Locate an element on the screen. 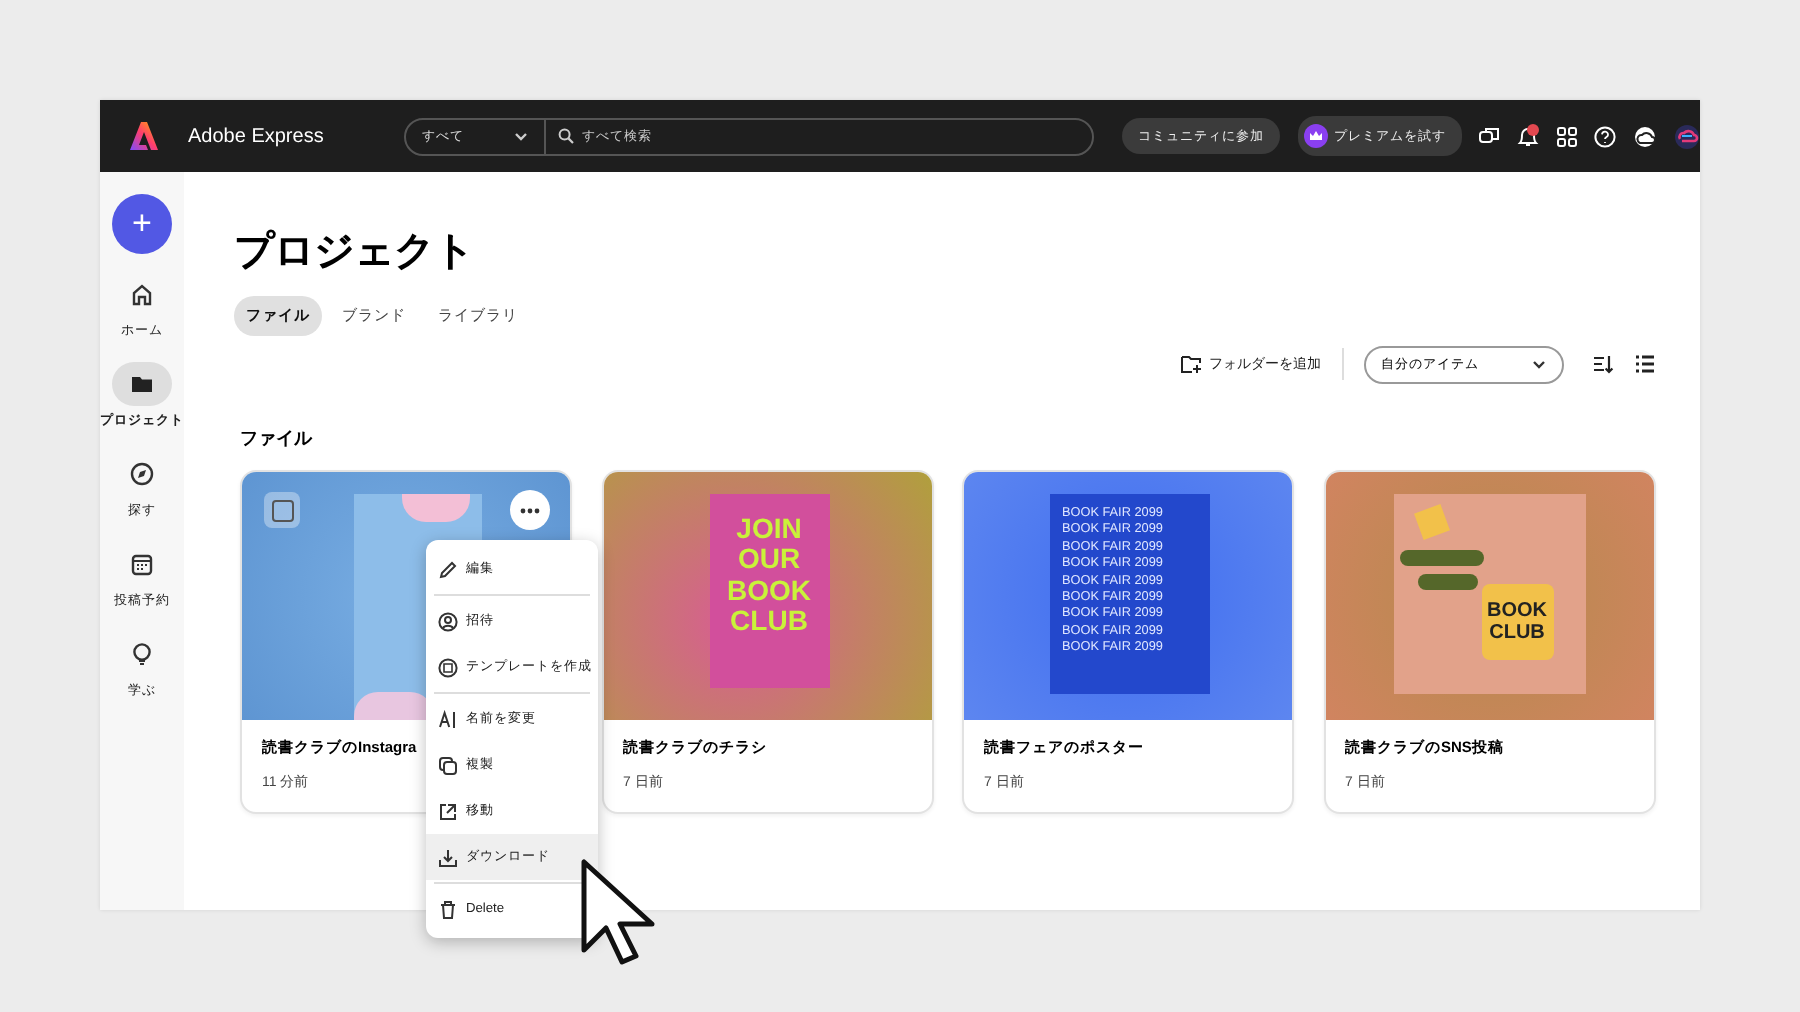 The height and width of the screenshot is (1012, 1800). flyer-poster: JOIN OUR BOOK CLUB is located at coordinates (769, 591).